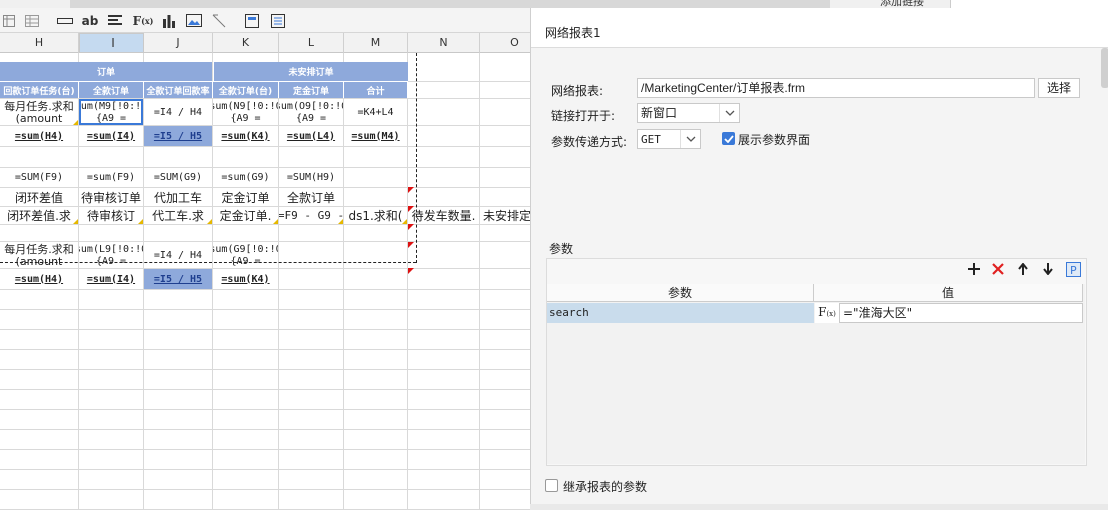 The height and width of the screenshot is (510, 1108). What do you see at coordinates (974, 269) in the screenshot?
I see `add-icon` at bounding box center [974, 269].